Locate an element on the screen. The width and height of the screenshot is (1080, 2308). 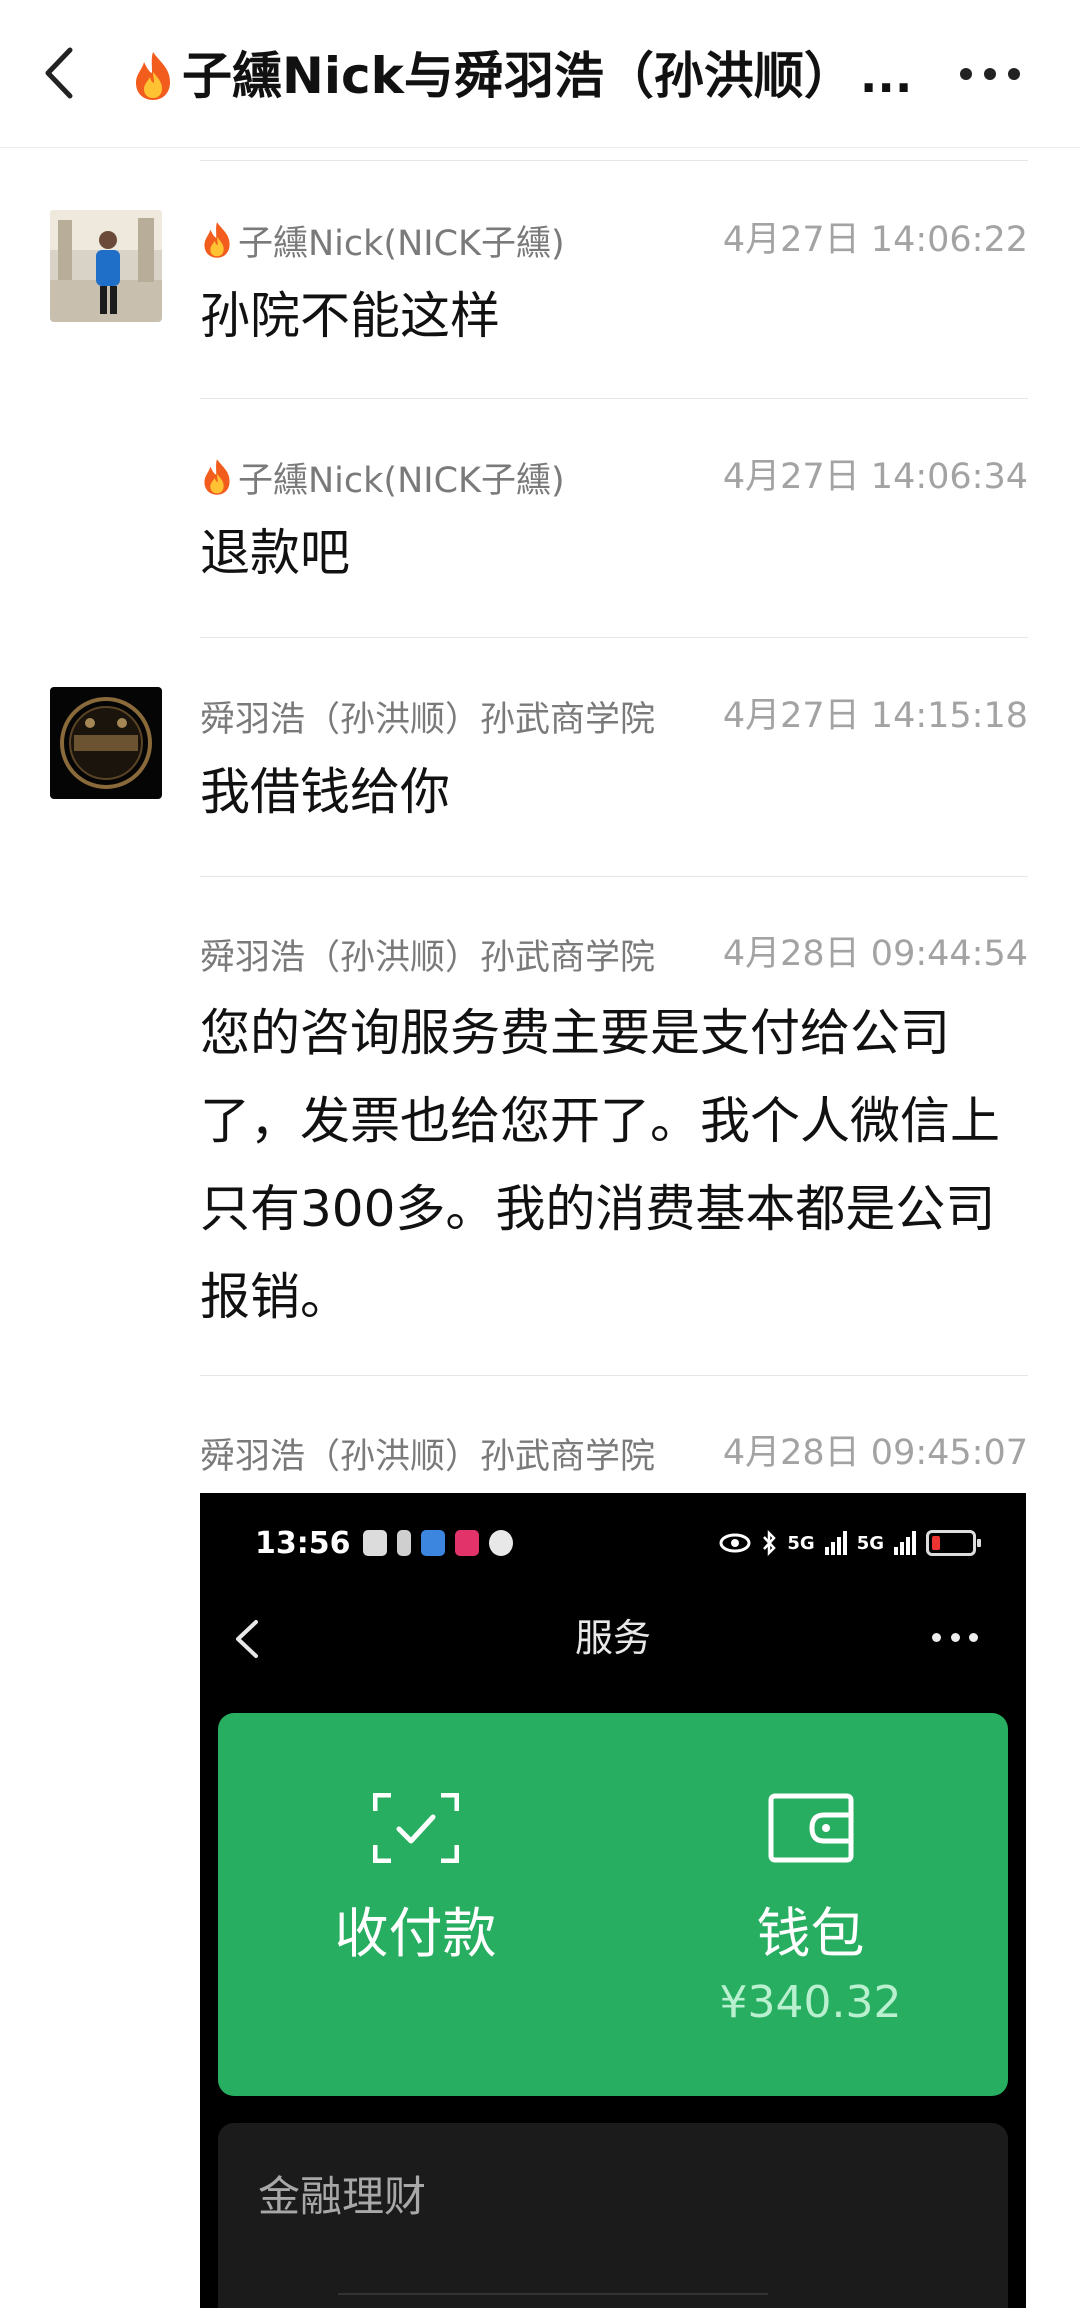
bluetooth-icon is located at coordinates (770, 1543).